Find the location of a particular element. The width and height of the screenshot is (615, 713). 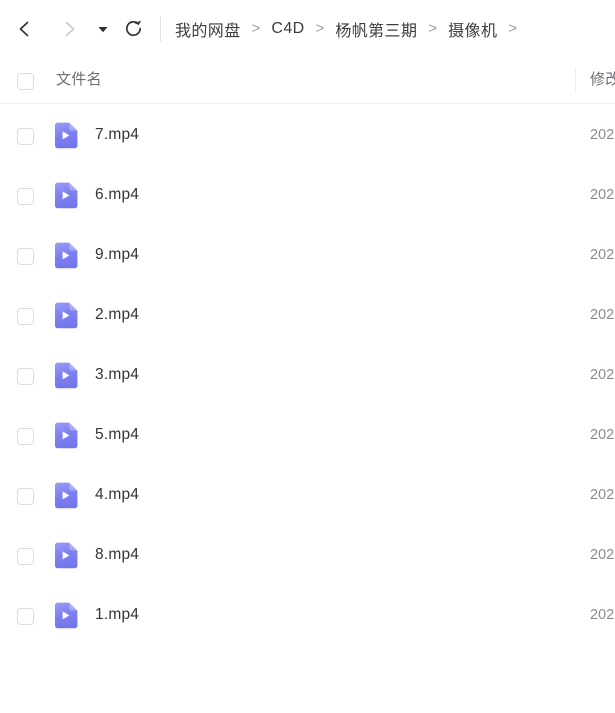

back-button is located at coordinates (25, 29).